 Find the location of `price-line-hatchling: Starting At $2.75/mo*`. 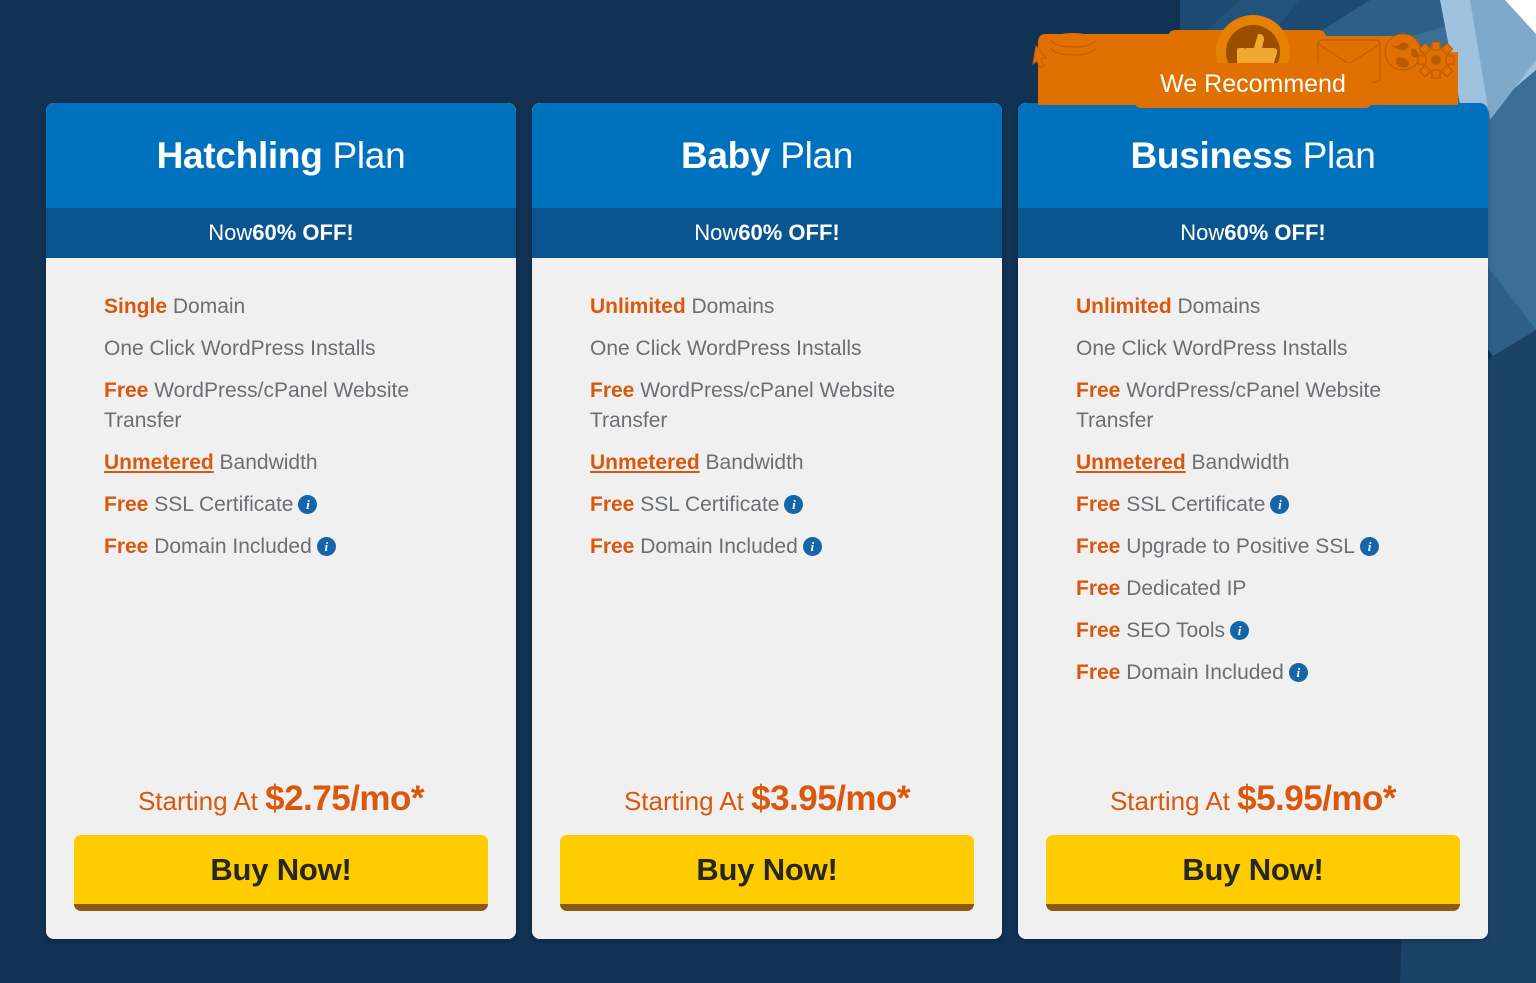

price-line-hatchling: Starting At $2.75/mo* is located at coordinates (281, 799).